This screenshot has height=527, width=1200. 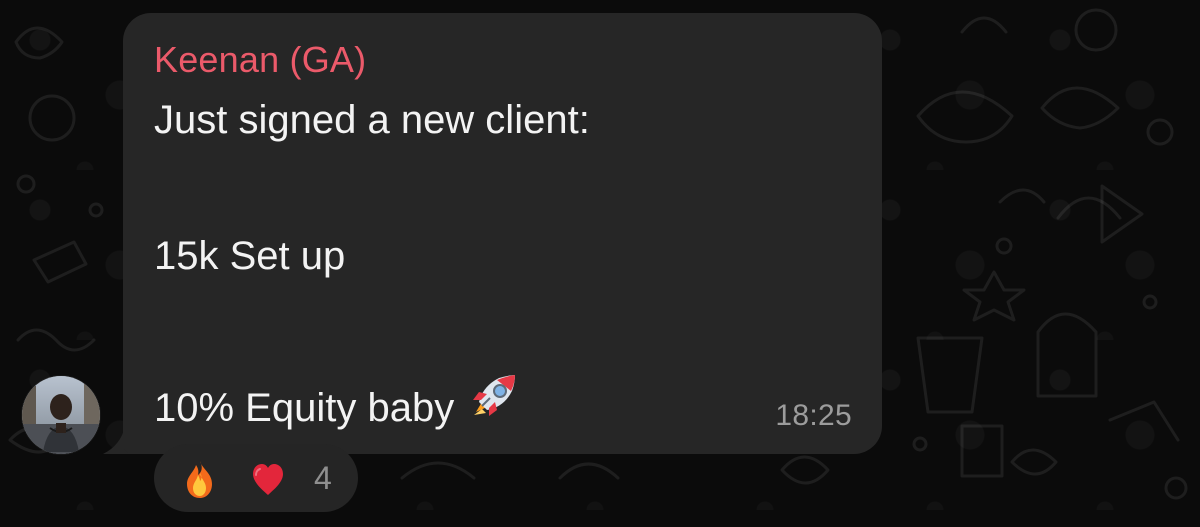 I want to click on rocket-icon, so click(x=494, y=395).